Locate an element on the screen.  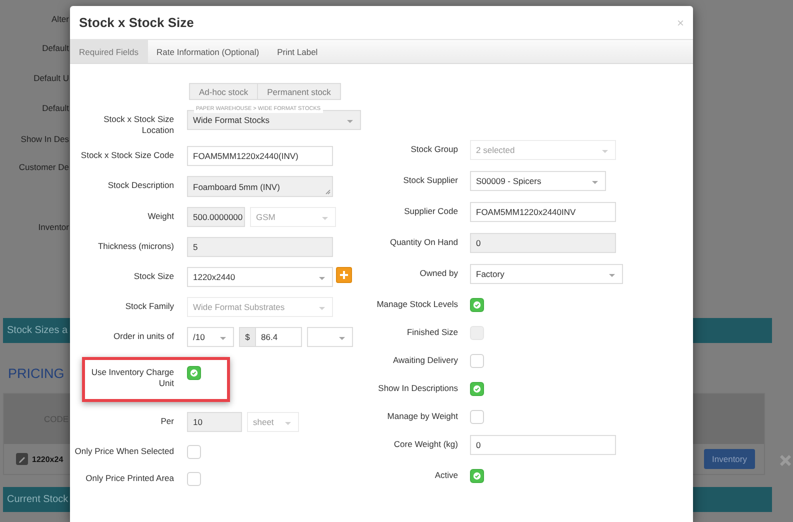
field-label: Use Inventory Charge Unit is located at coordinates (132, 377).